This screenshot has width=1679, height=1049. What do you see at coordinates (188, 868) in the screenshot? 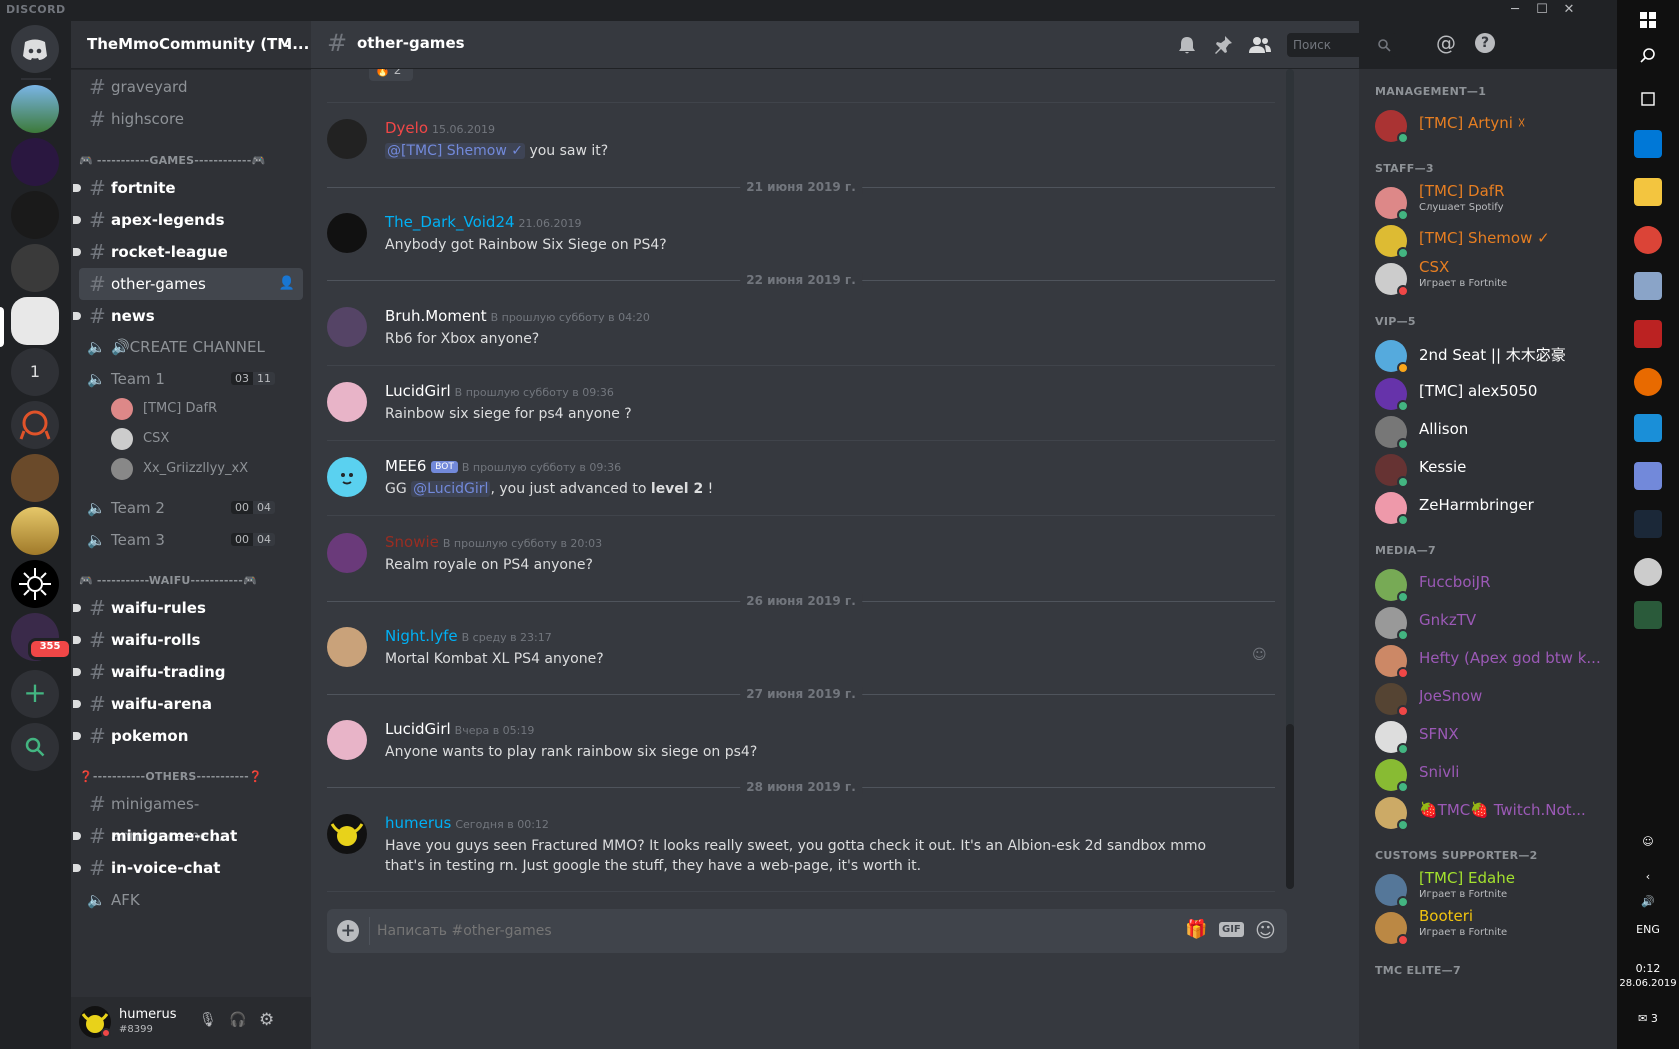
I see `channel-in-voice-chat: # in-voice-chat` at bounding box center [188, 868].